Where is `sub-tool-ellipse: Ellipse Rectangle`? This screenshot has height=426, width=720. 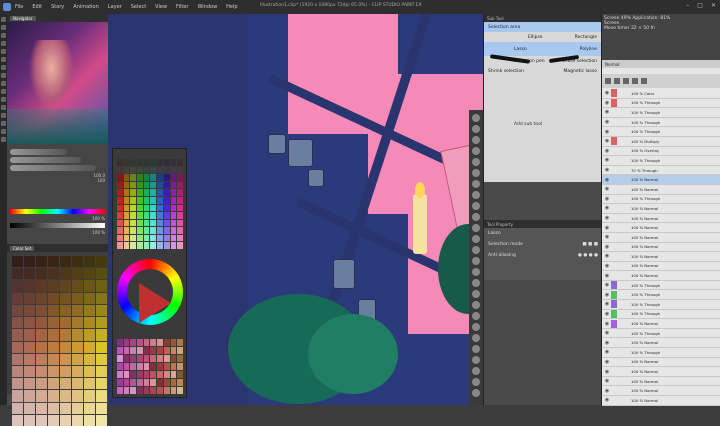 sub-tool-ellipse: Ellipse Rectangle is located at coordinates (542, 37).